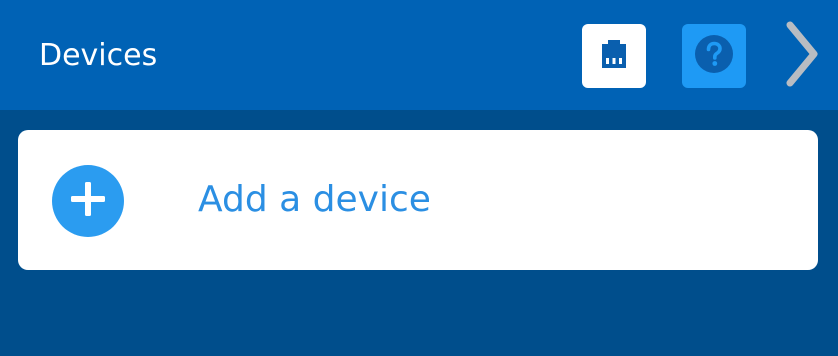 This screenshot has width=838, height=356. I want to click on page-title: Devices, so click(98, 55).